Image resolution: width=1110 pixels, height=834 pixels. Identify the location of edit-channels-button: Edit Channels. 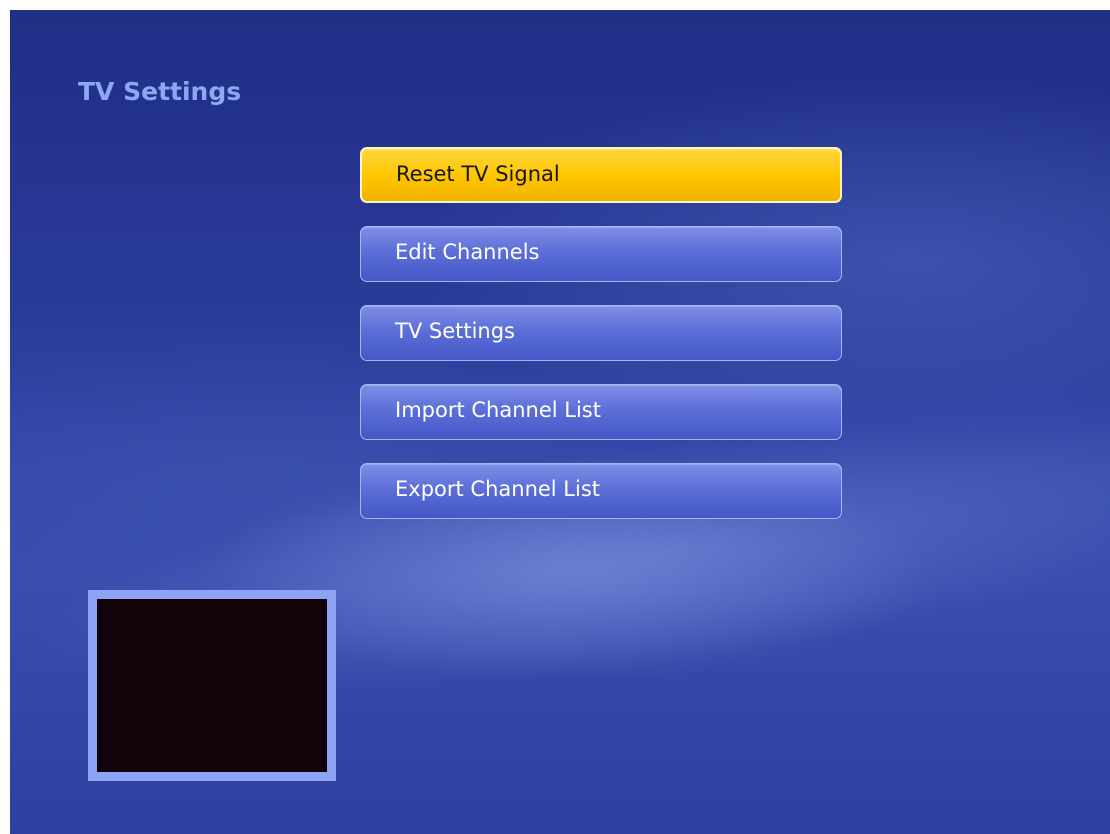
(601, 254).